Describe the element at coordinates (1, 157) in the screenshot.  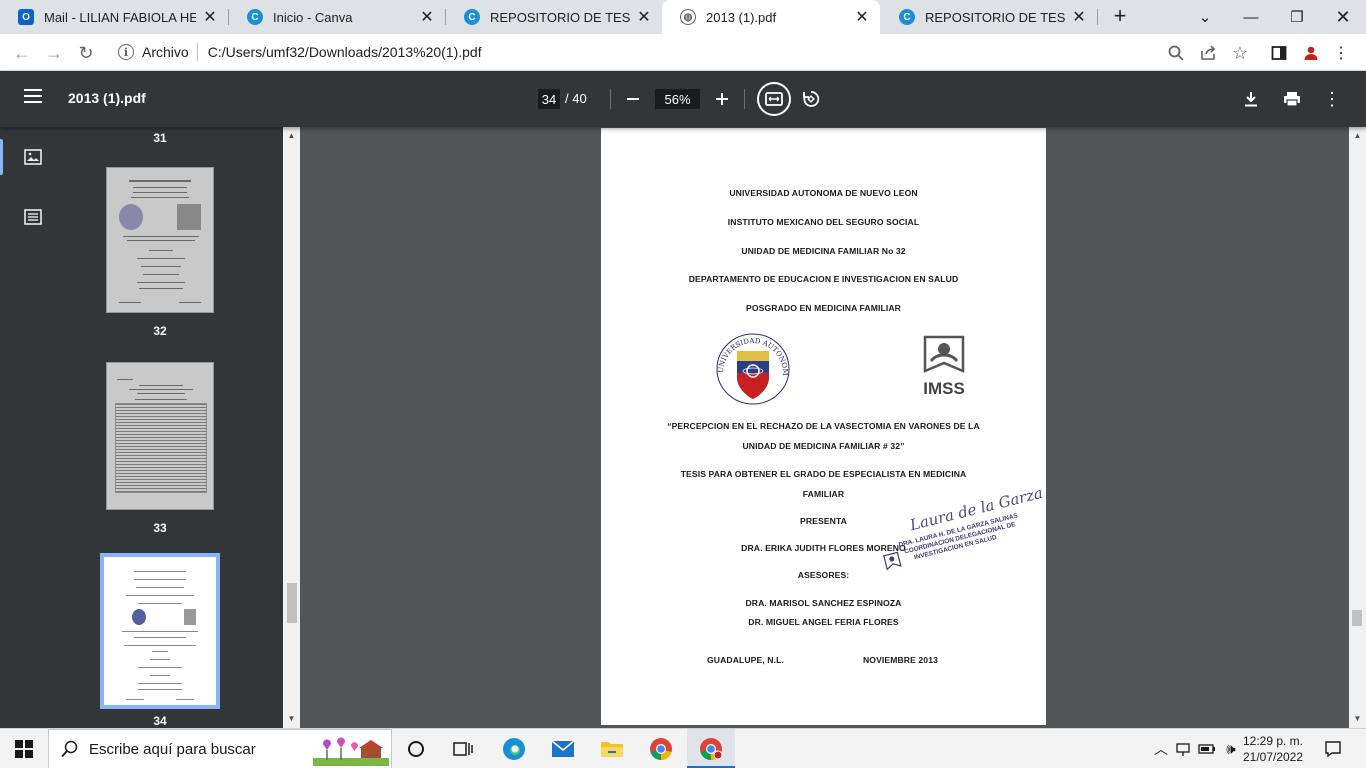
I see `active-tab-indicator` at that location.